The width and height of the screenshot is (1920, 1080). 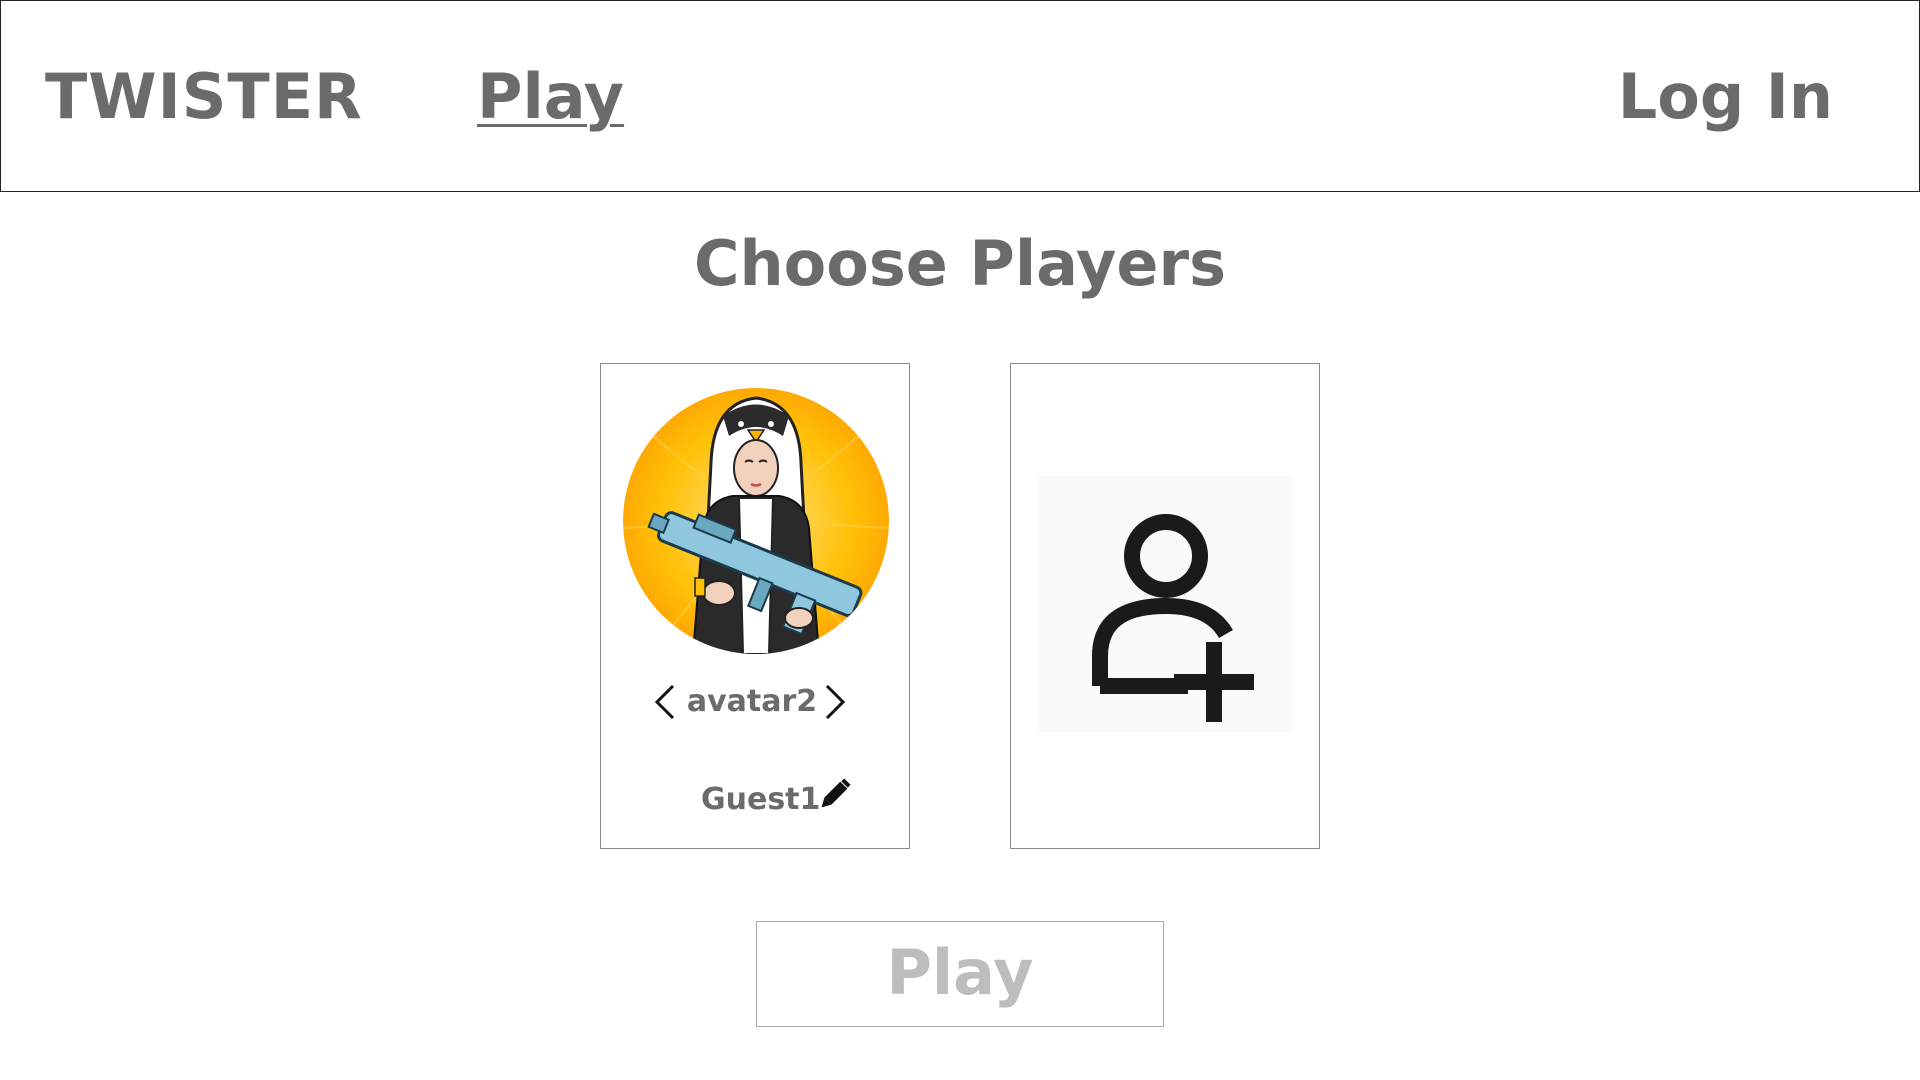 What do you see at coordinates (204, 97) in the screenshot?
I see `brand-logo: TWISTER` at bounding box center [204, 97].